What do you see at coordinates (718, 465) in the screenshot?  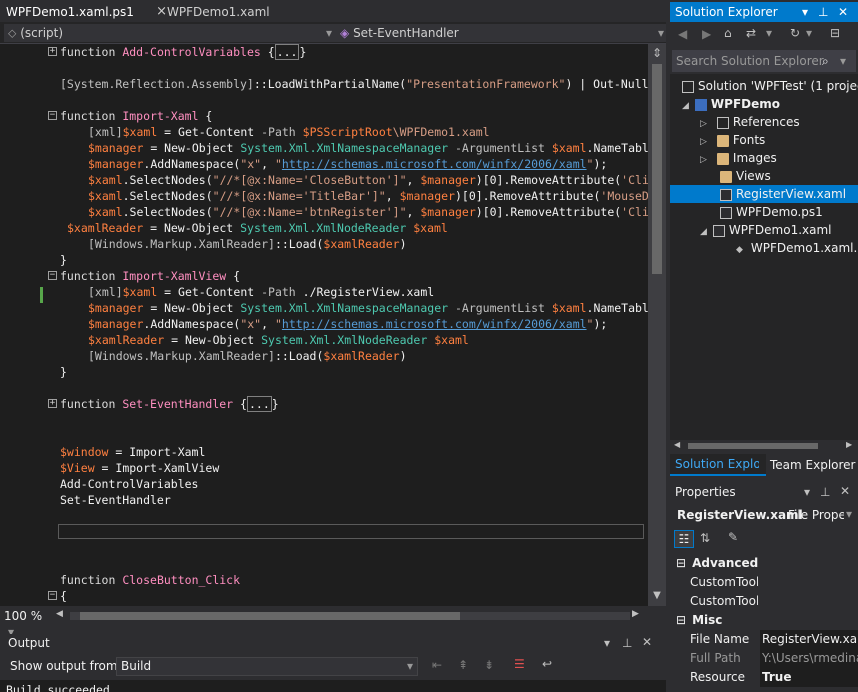 I see `tab-solution-explorer: Solution Explorer` at bounding box center [718, 465].